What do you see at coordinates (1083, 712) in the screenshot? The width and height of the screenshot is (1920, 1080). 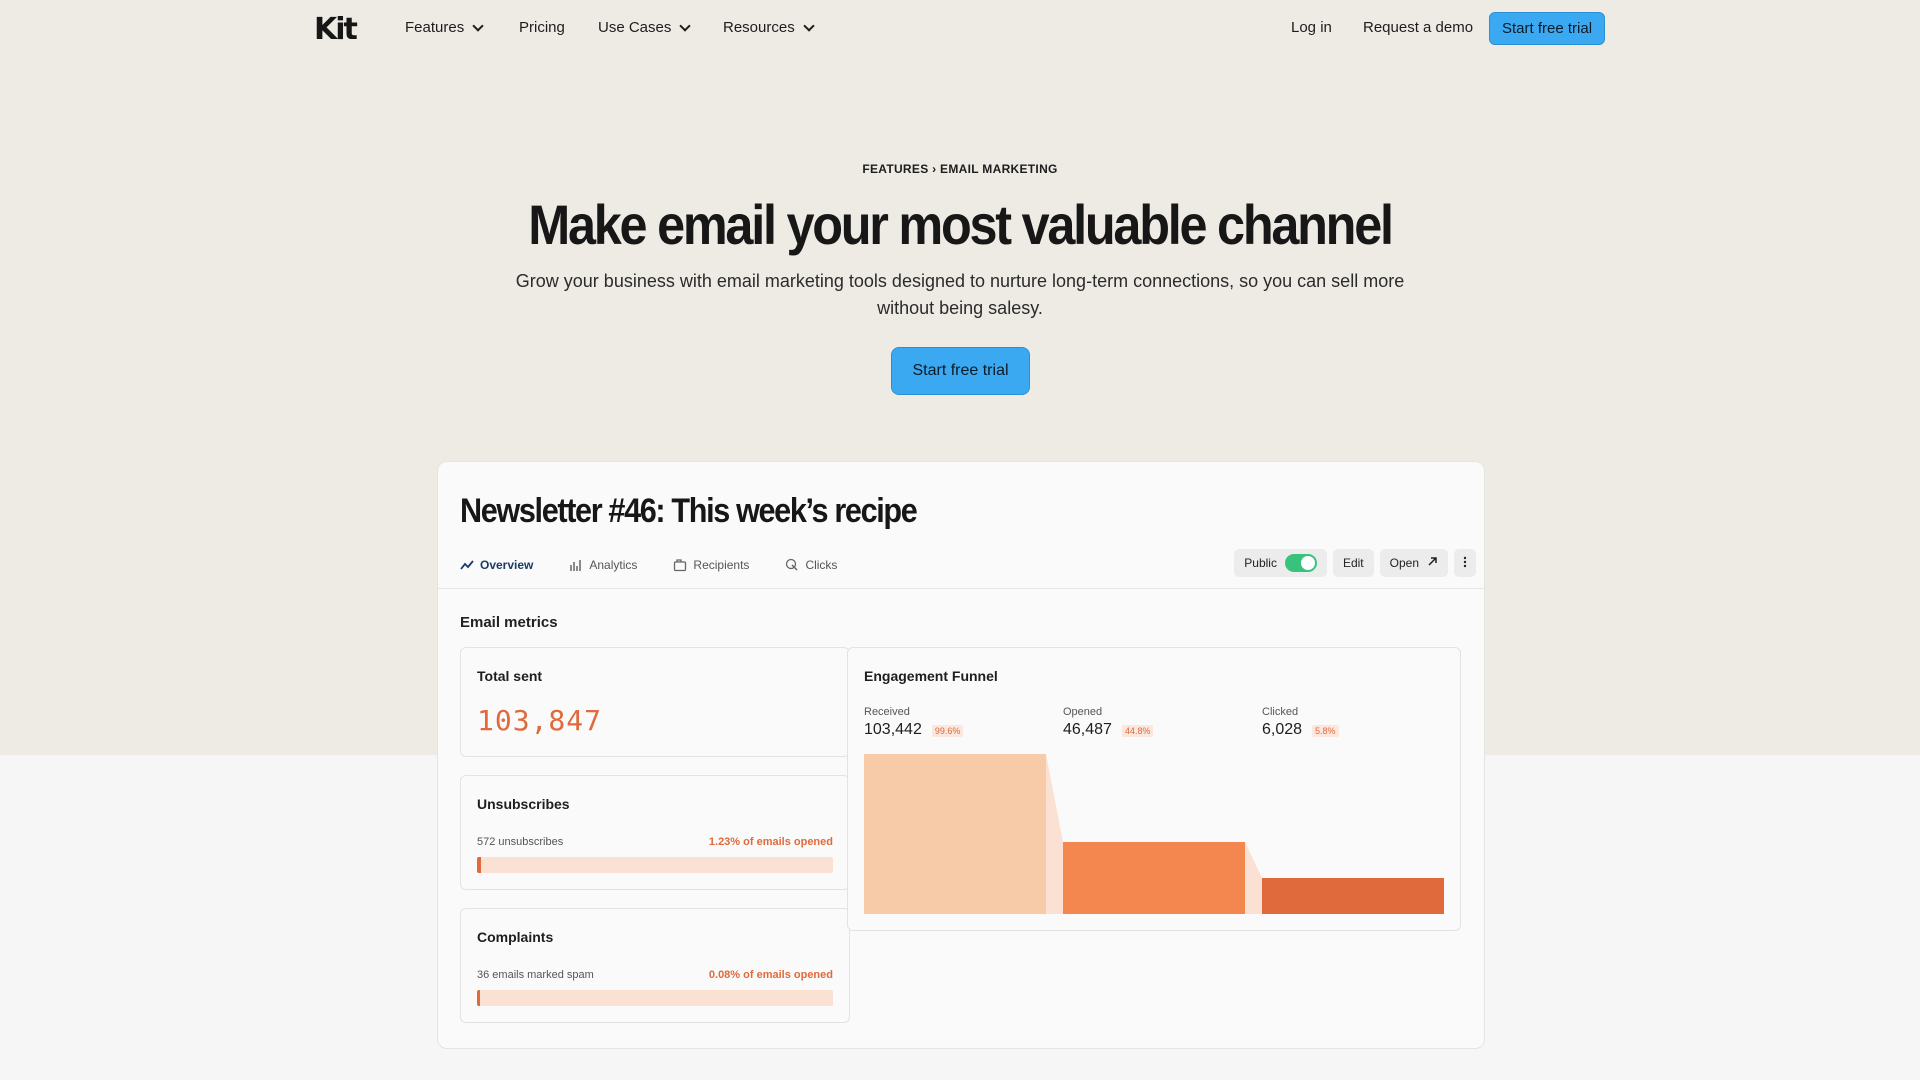 I see `funnel-label: Opened` at bounding box center [1083, 712].